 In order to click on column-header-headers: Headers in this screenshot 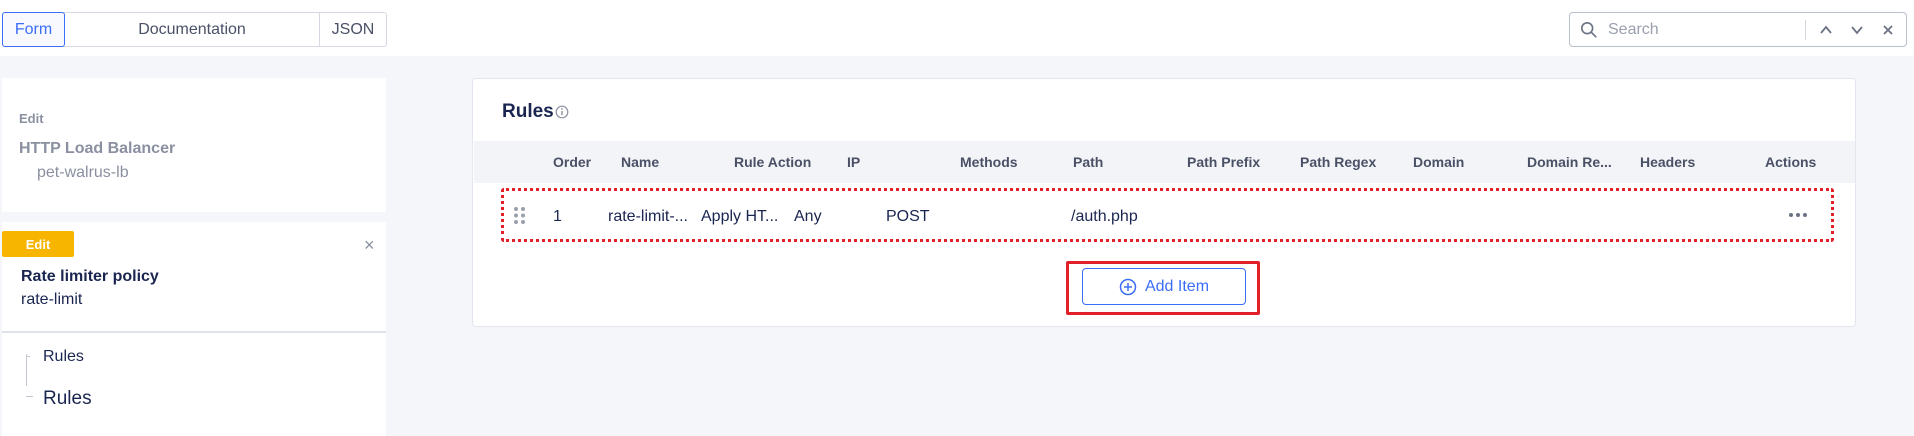, I will do `click(1667, 162)`.